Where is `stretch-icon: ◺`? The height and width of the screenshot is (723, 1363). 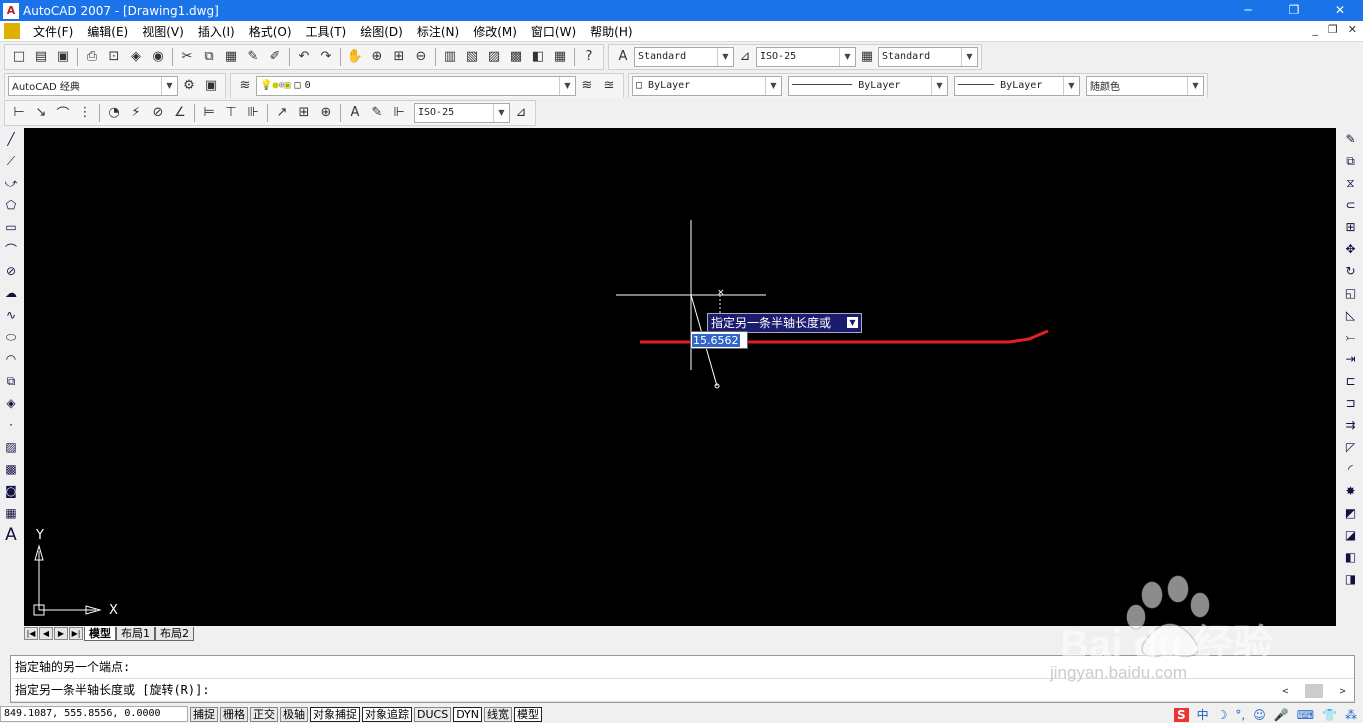
stretch-icon: ◺ is located at coordinates (1351, 315).